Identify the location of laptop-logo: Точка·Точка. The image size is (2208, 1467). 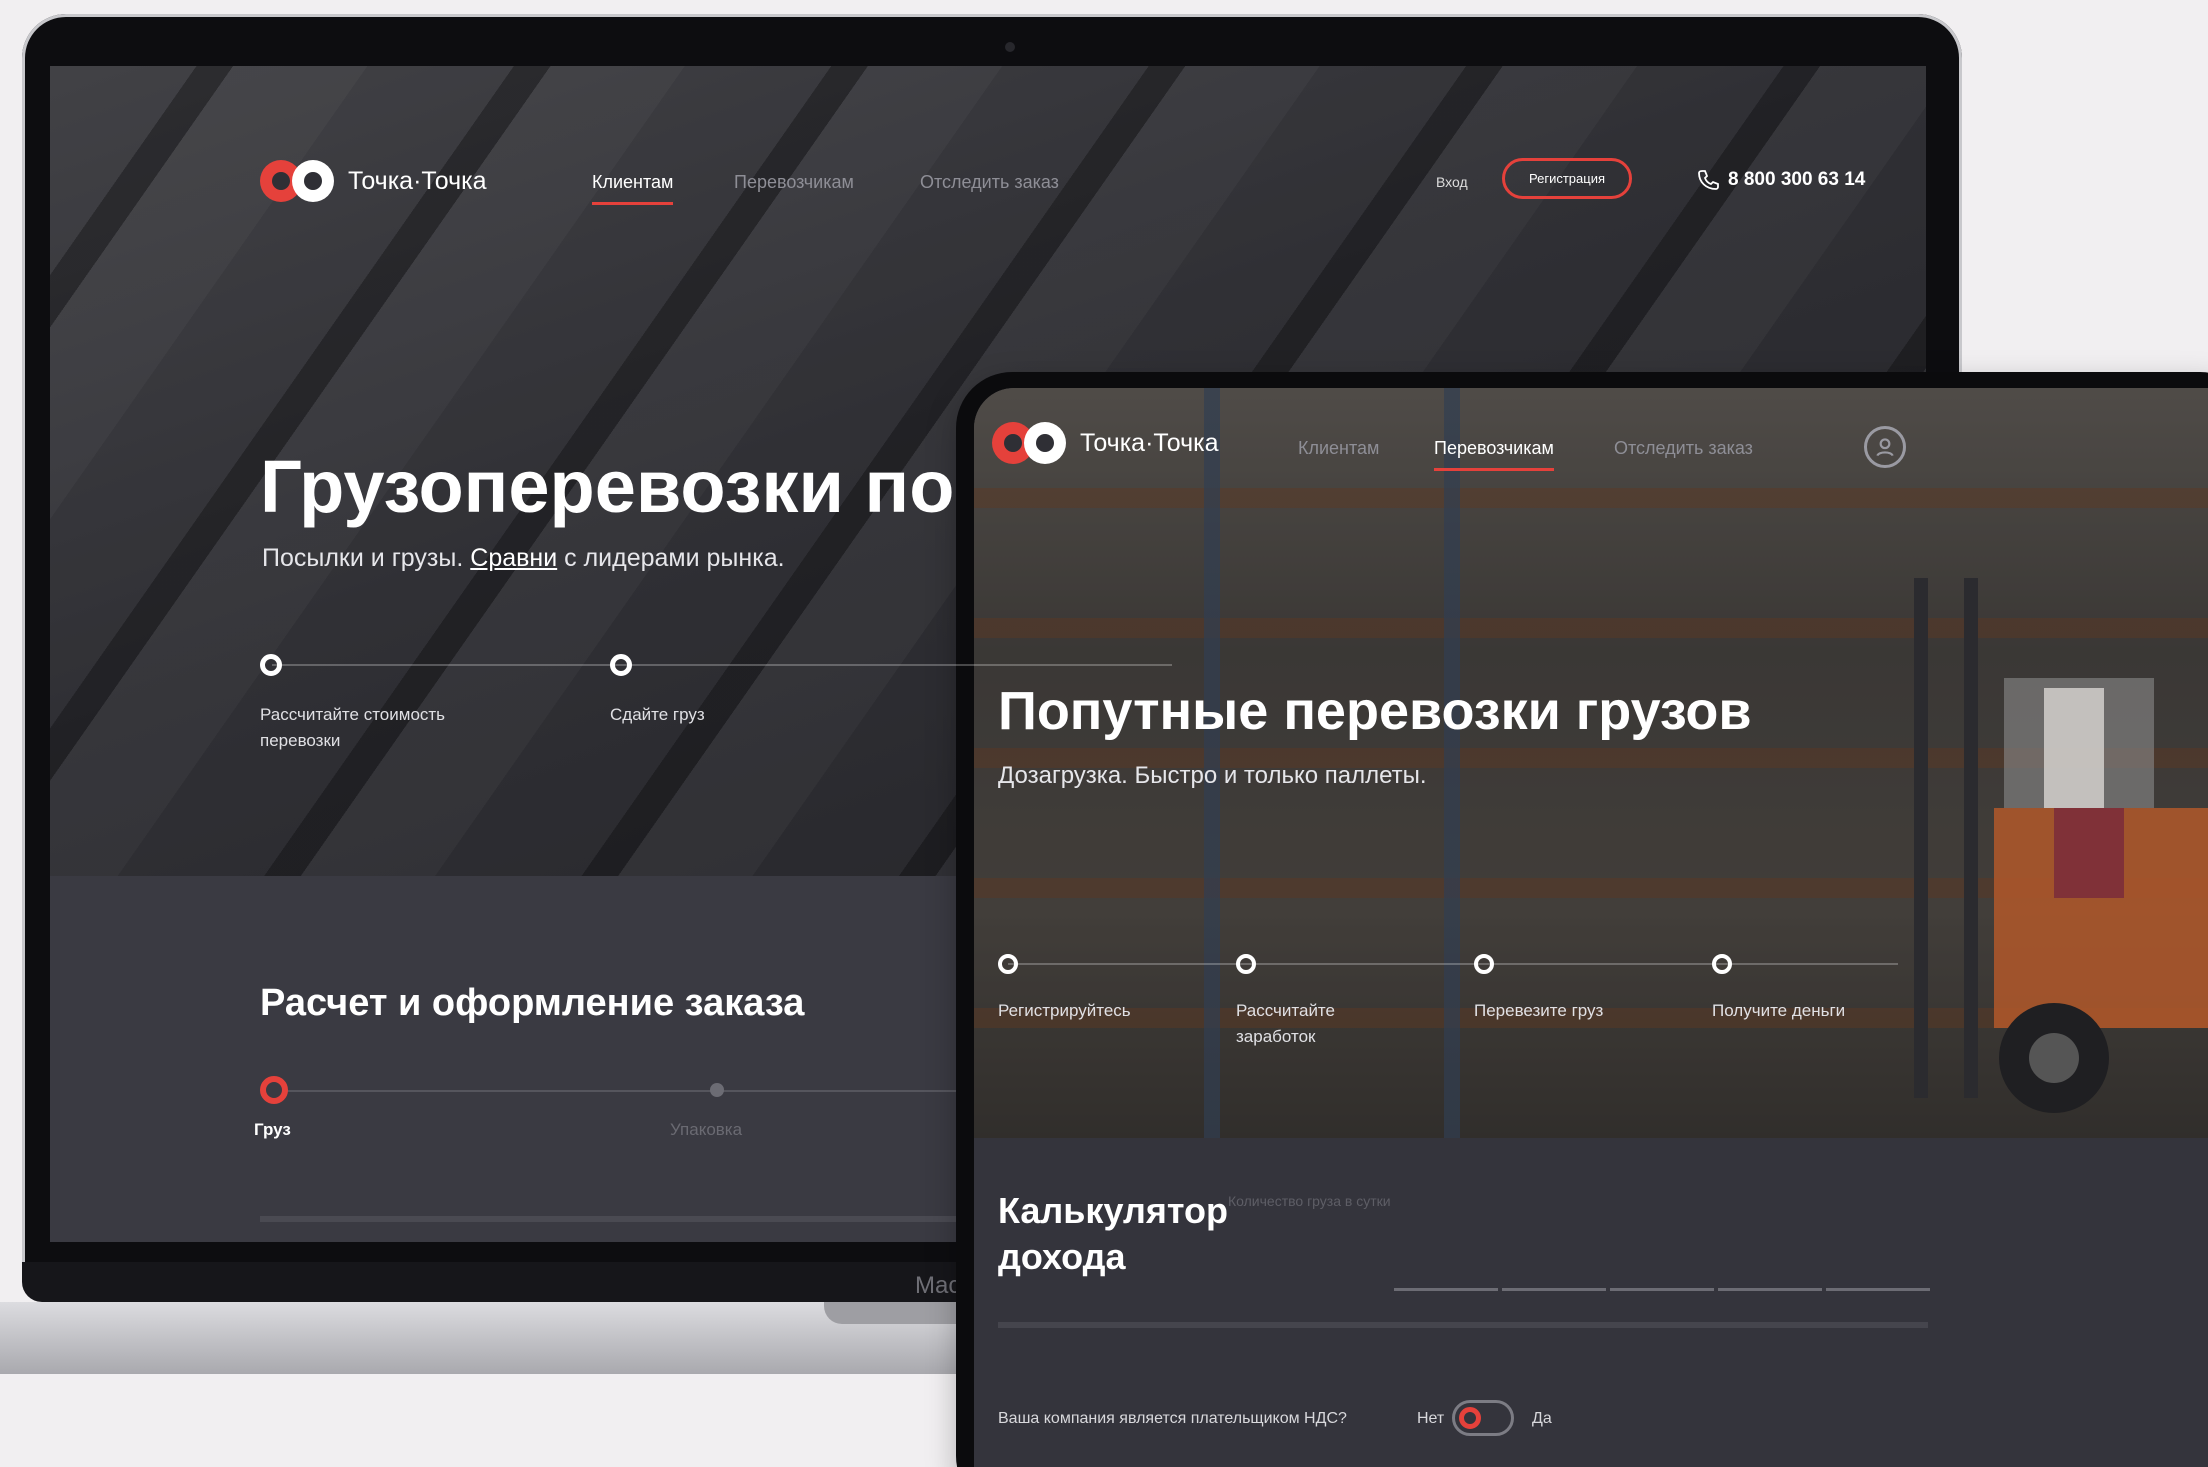
(373, 181).